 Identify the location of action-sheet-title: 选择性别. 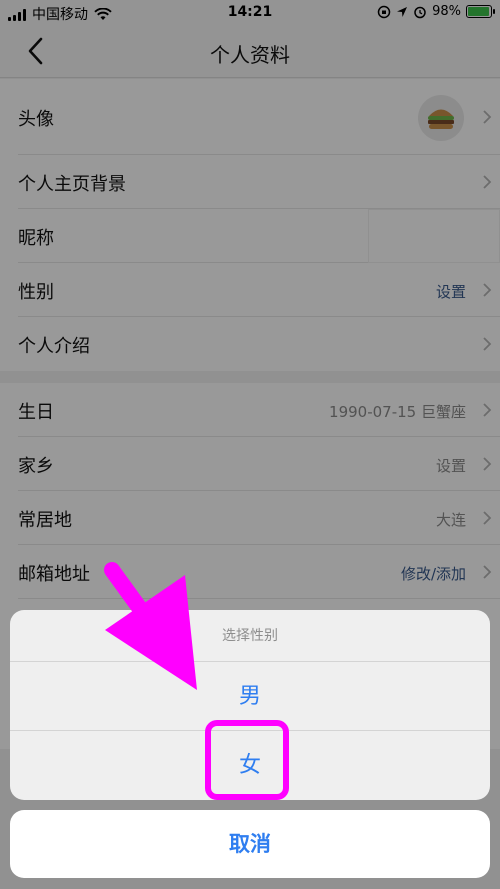
(250, 636).